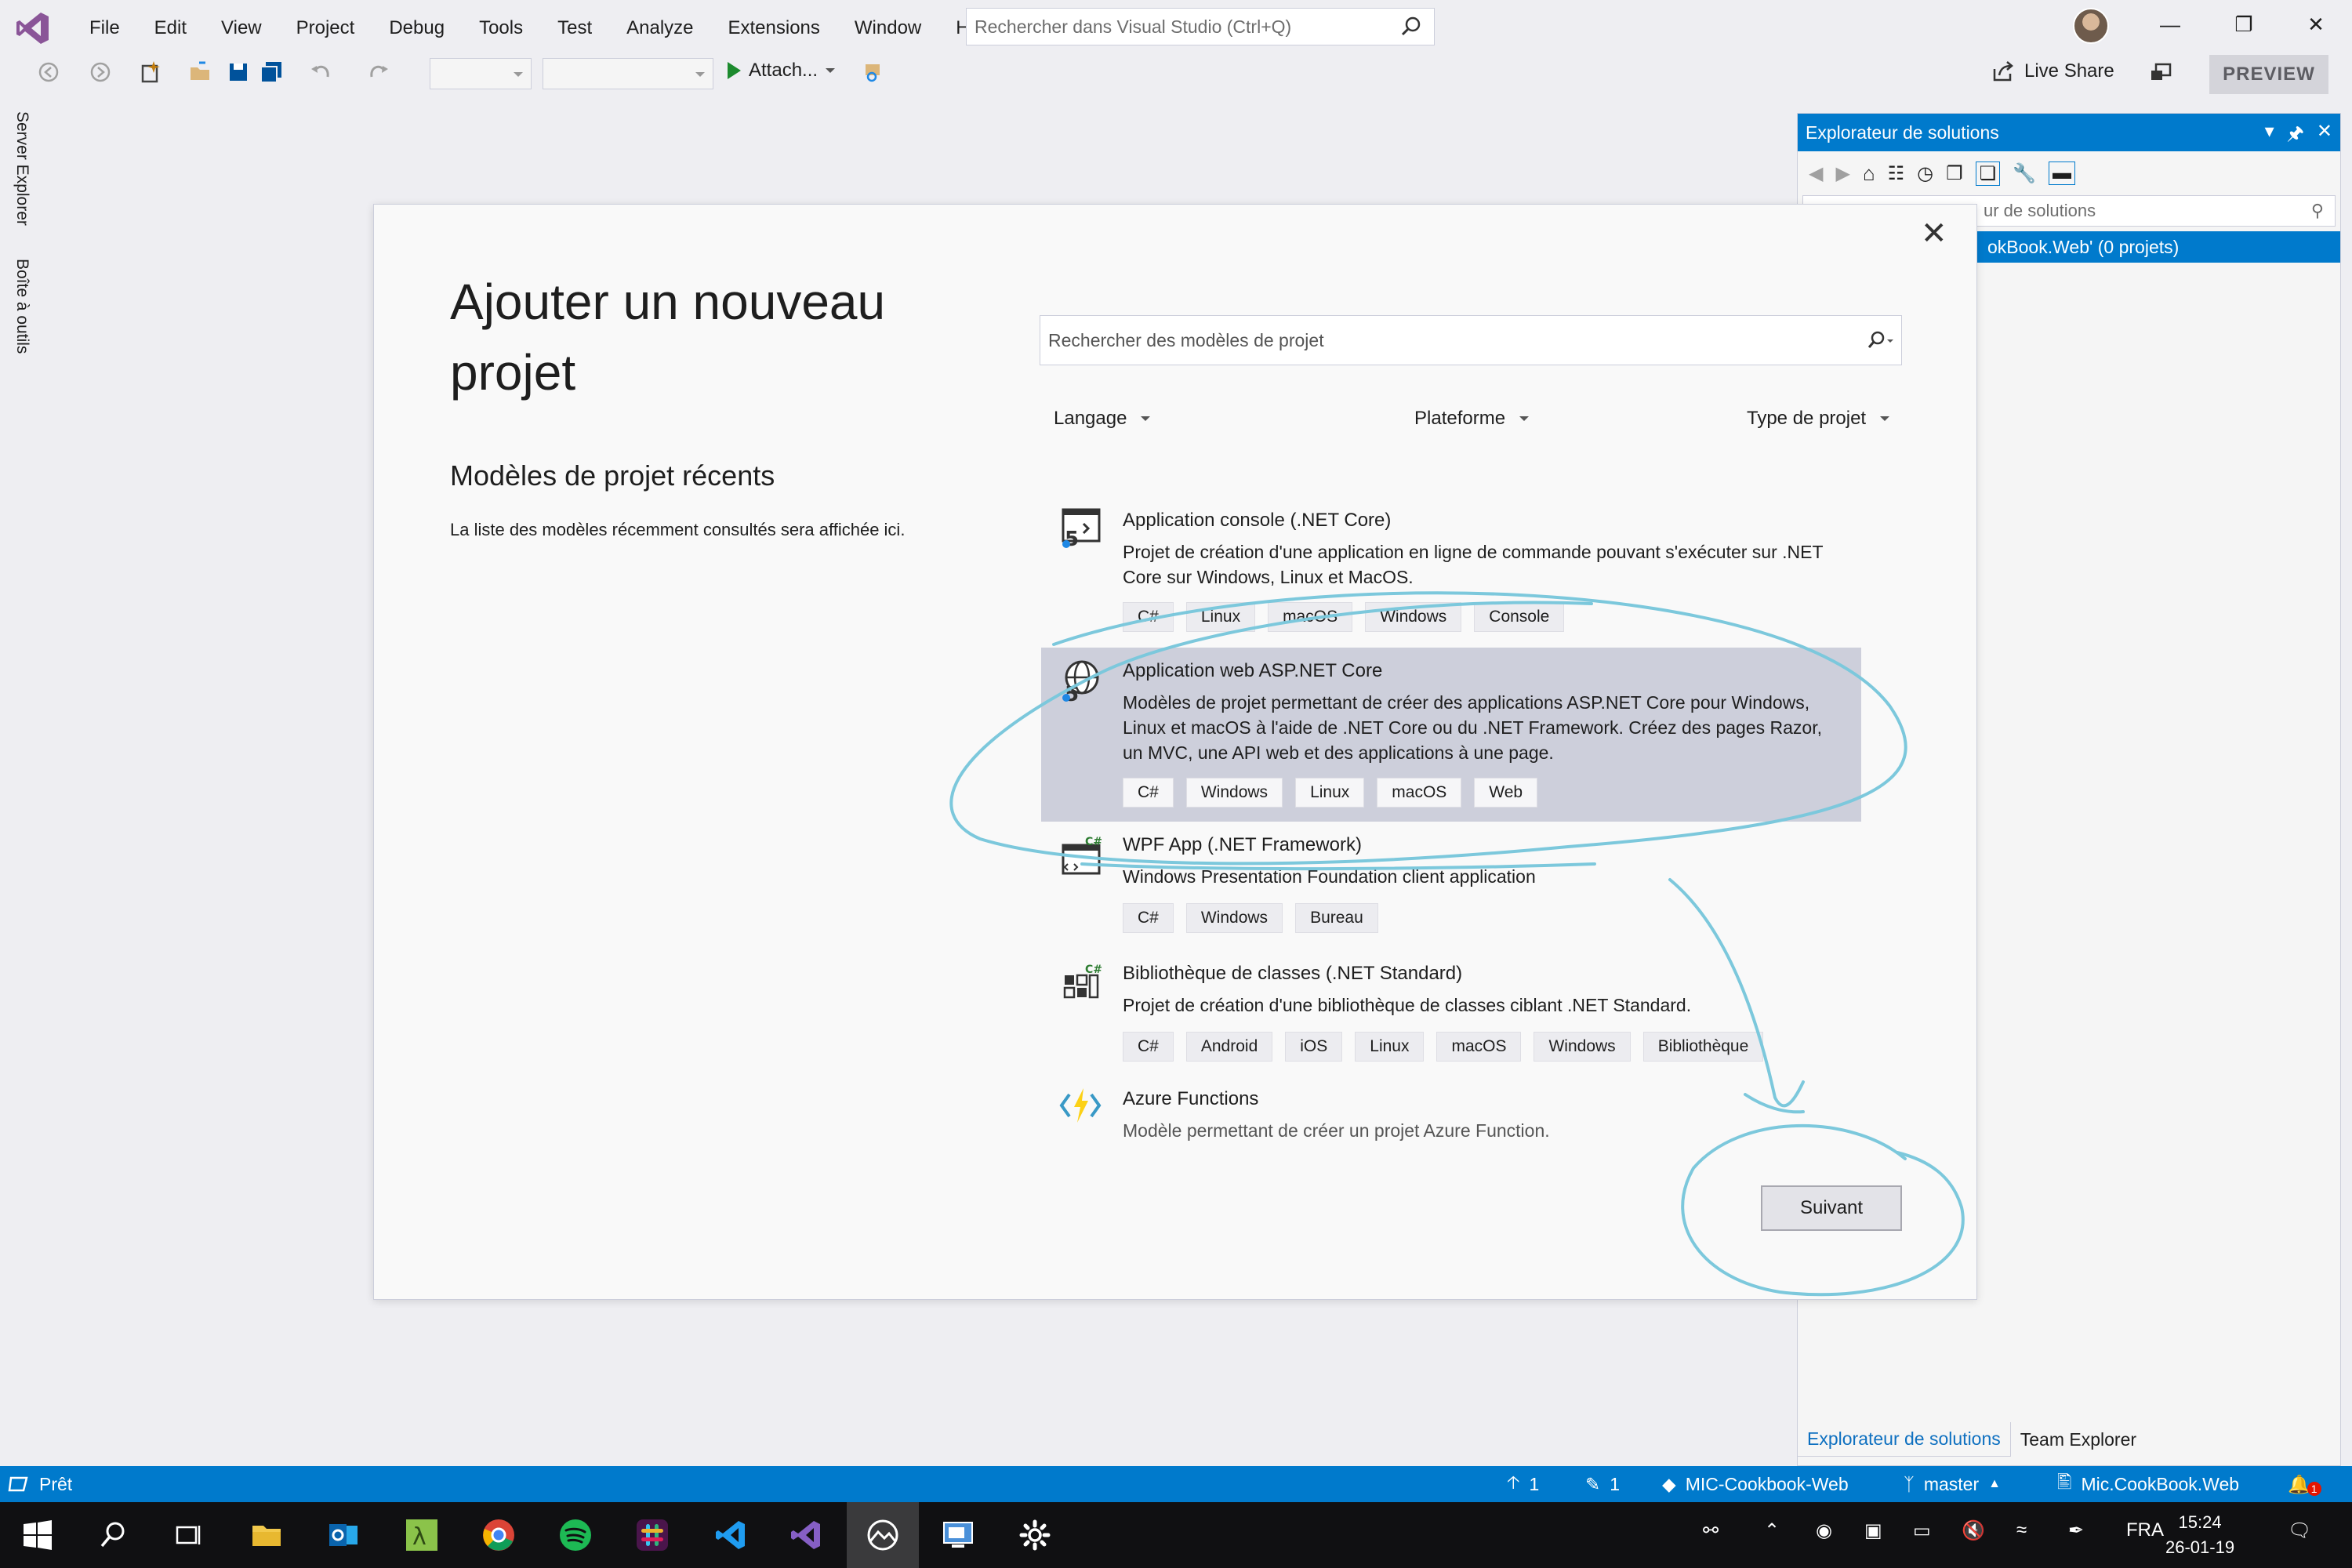 The width and height of the screenshot is (2352, 1568). Describe the element at coordinates (422, 1535) in the screenshot. I see `lambda-app-icon: λ` at that location.